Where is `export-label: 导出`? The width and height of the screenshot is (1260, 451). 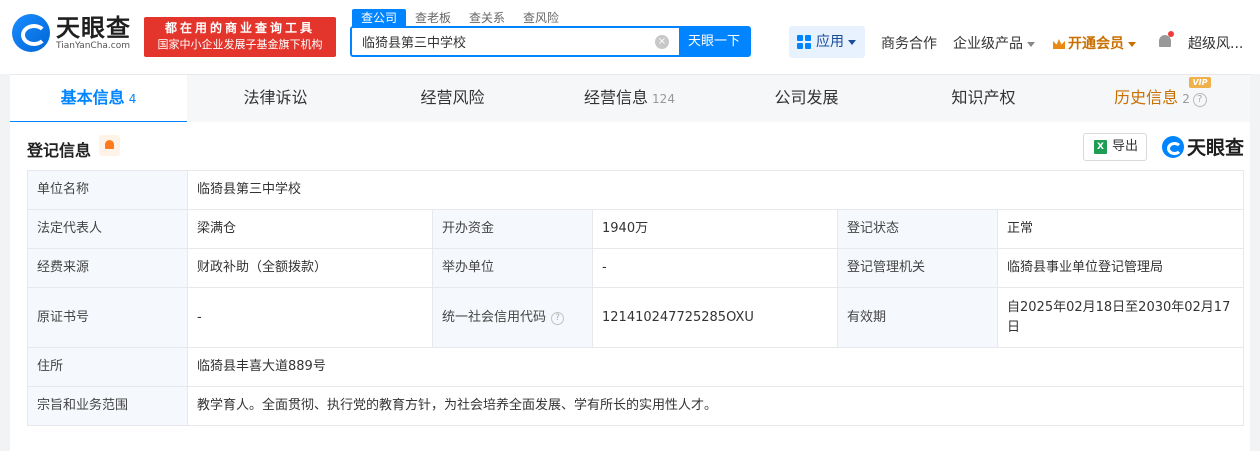
export-label: 导出 is located at coordinates (1125, 146).